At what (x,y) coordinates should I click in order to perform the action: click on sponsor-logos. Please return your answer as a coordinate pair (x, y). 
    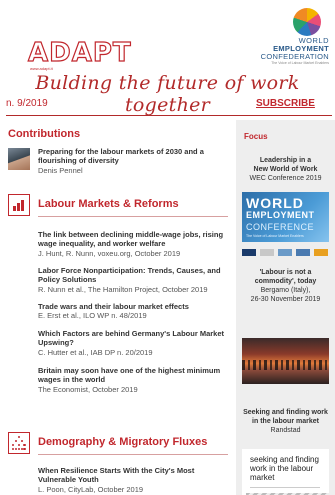
    Looking at the image, I should click on (285, 253).